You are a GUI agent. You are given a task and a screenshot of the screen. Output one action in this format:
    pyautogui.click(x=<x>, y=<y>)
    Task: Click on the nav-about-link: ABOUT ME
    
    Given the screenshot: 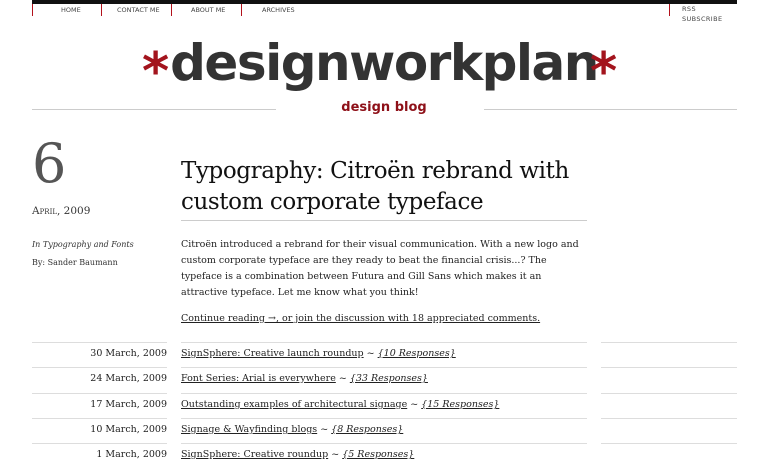 What is the action you would take?
    pyautogui.click(x=206, y=10)
    